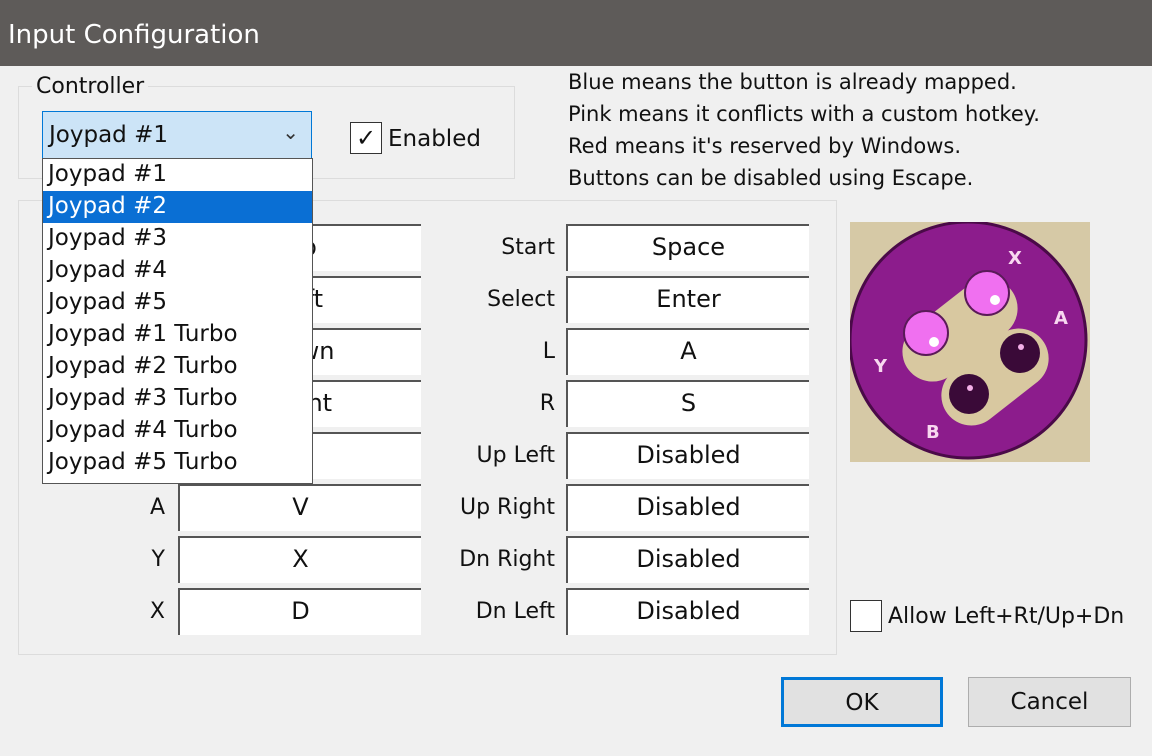 Image resolution: width=1152 pixels, height=756 pixels. I want to click on enabled-checkbox: ✓, so click(366, 138).